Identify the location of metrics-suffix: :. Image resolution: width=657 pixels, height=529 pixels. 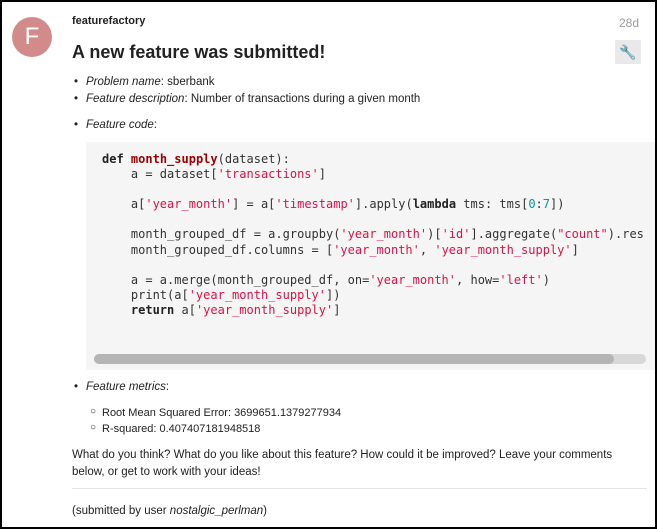
(167, 387).